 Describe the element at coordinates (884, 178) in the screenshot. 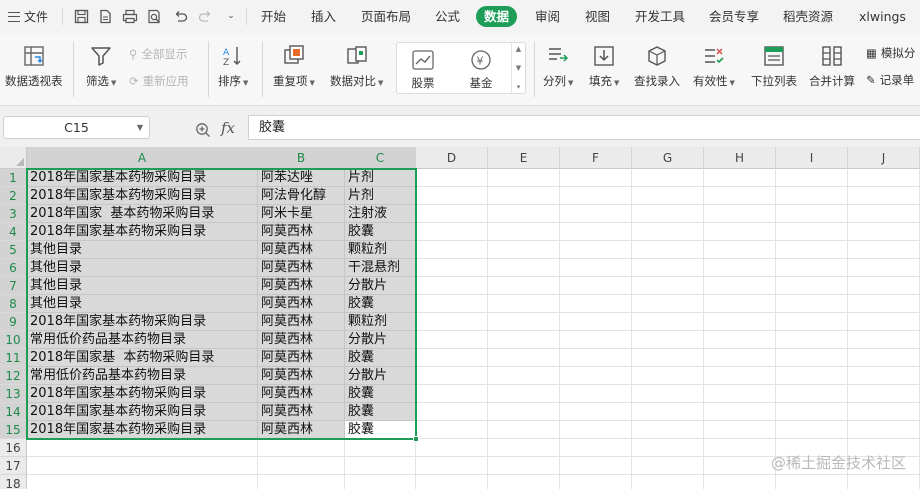

I see `cell-j1` at that location.